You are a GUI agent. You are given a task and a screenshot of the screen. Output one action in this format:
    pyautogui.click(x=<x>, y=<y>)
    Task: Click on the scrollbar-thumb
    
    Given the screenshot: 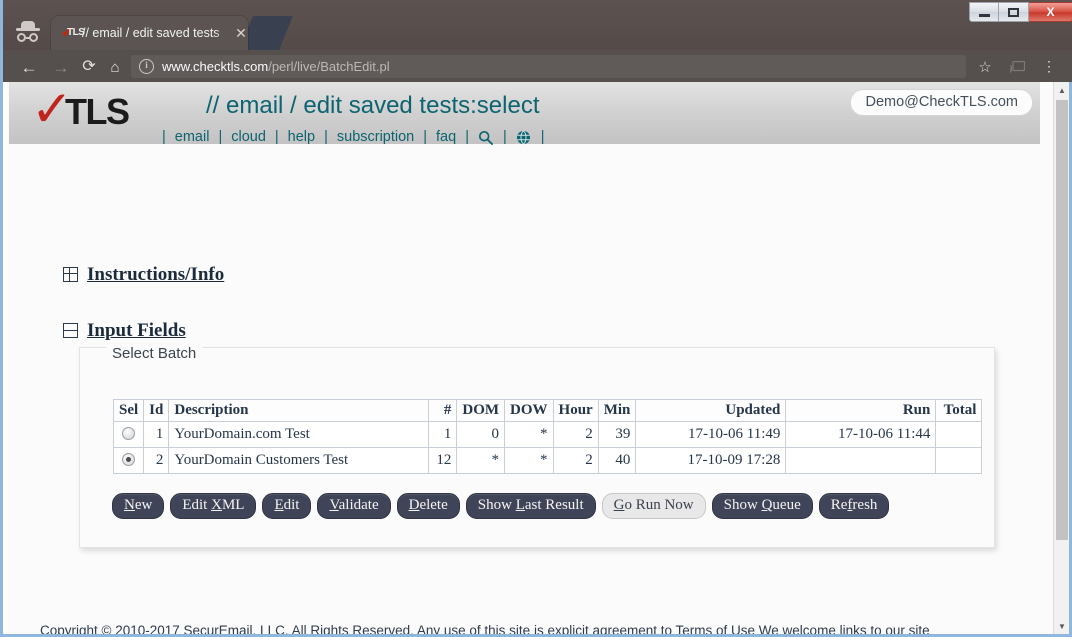 What is the action you would take?
    pyautogui.click(x=1062, y=320)
    